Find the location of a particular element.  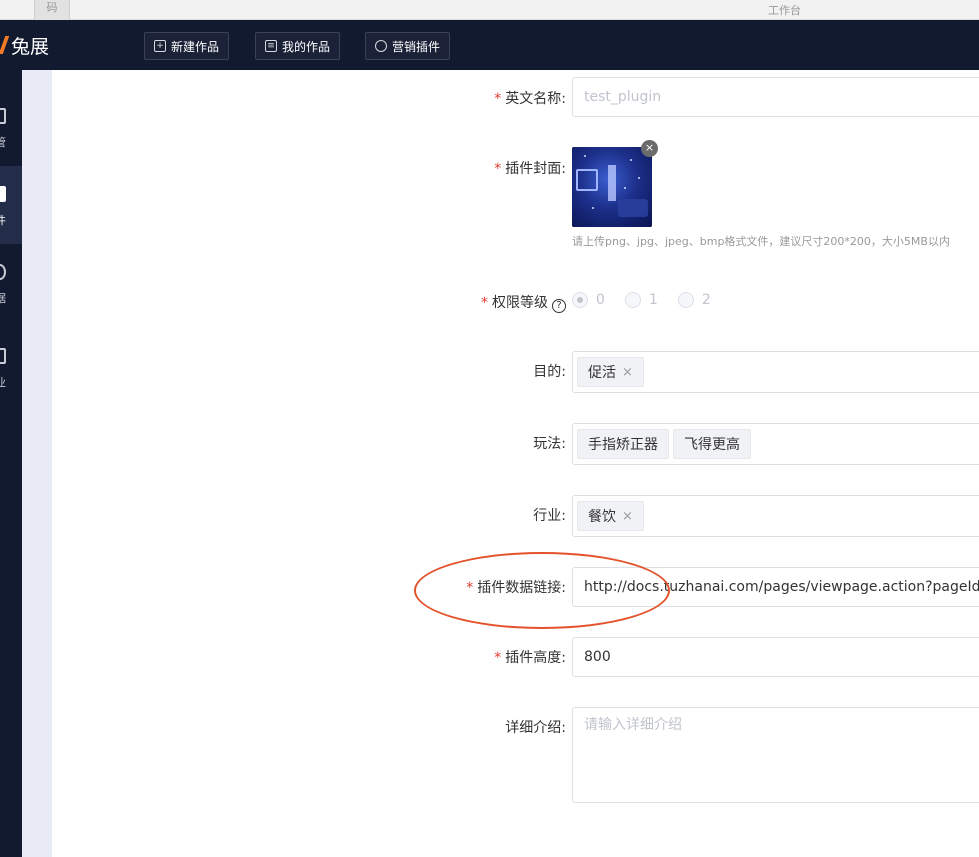

cover-remove-button: × is located at coordinates (649, 148).